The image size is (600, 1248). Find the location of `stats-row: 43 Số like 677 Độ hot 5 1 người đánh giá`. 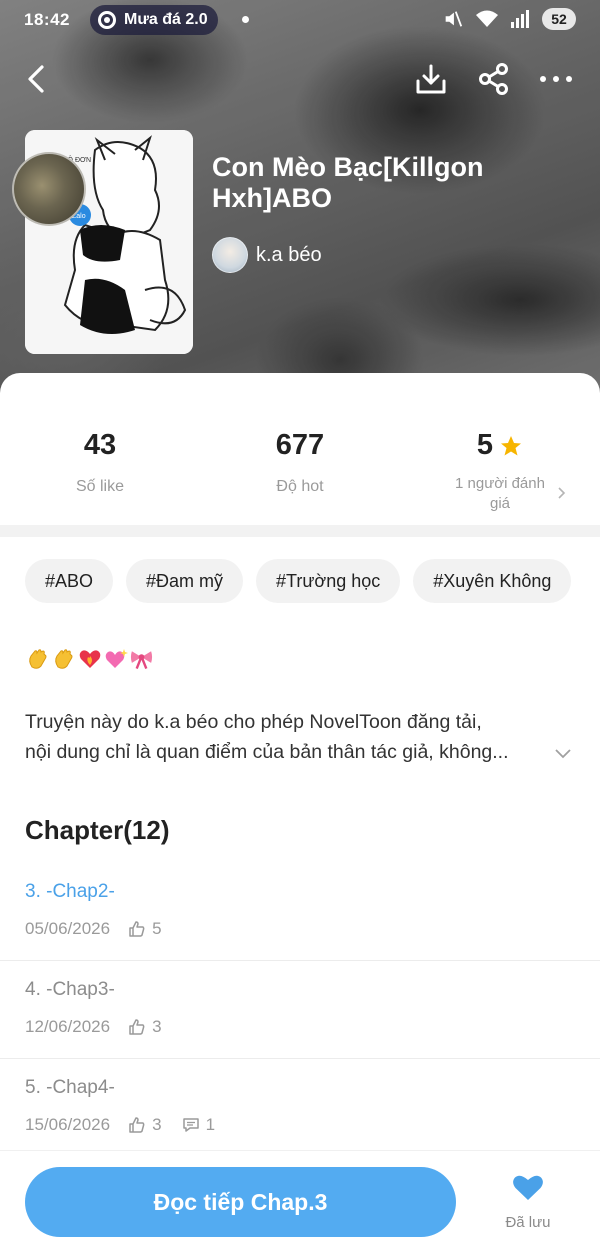

stats-row: 43 Số like 677 Độ hot 5 1 người đánh giá is located at coordinates (300, 449).